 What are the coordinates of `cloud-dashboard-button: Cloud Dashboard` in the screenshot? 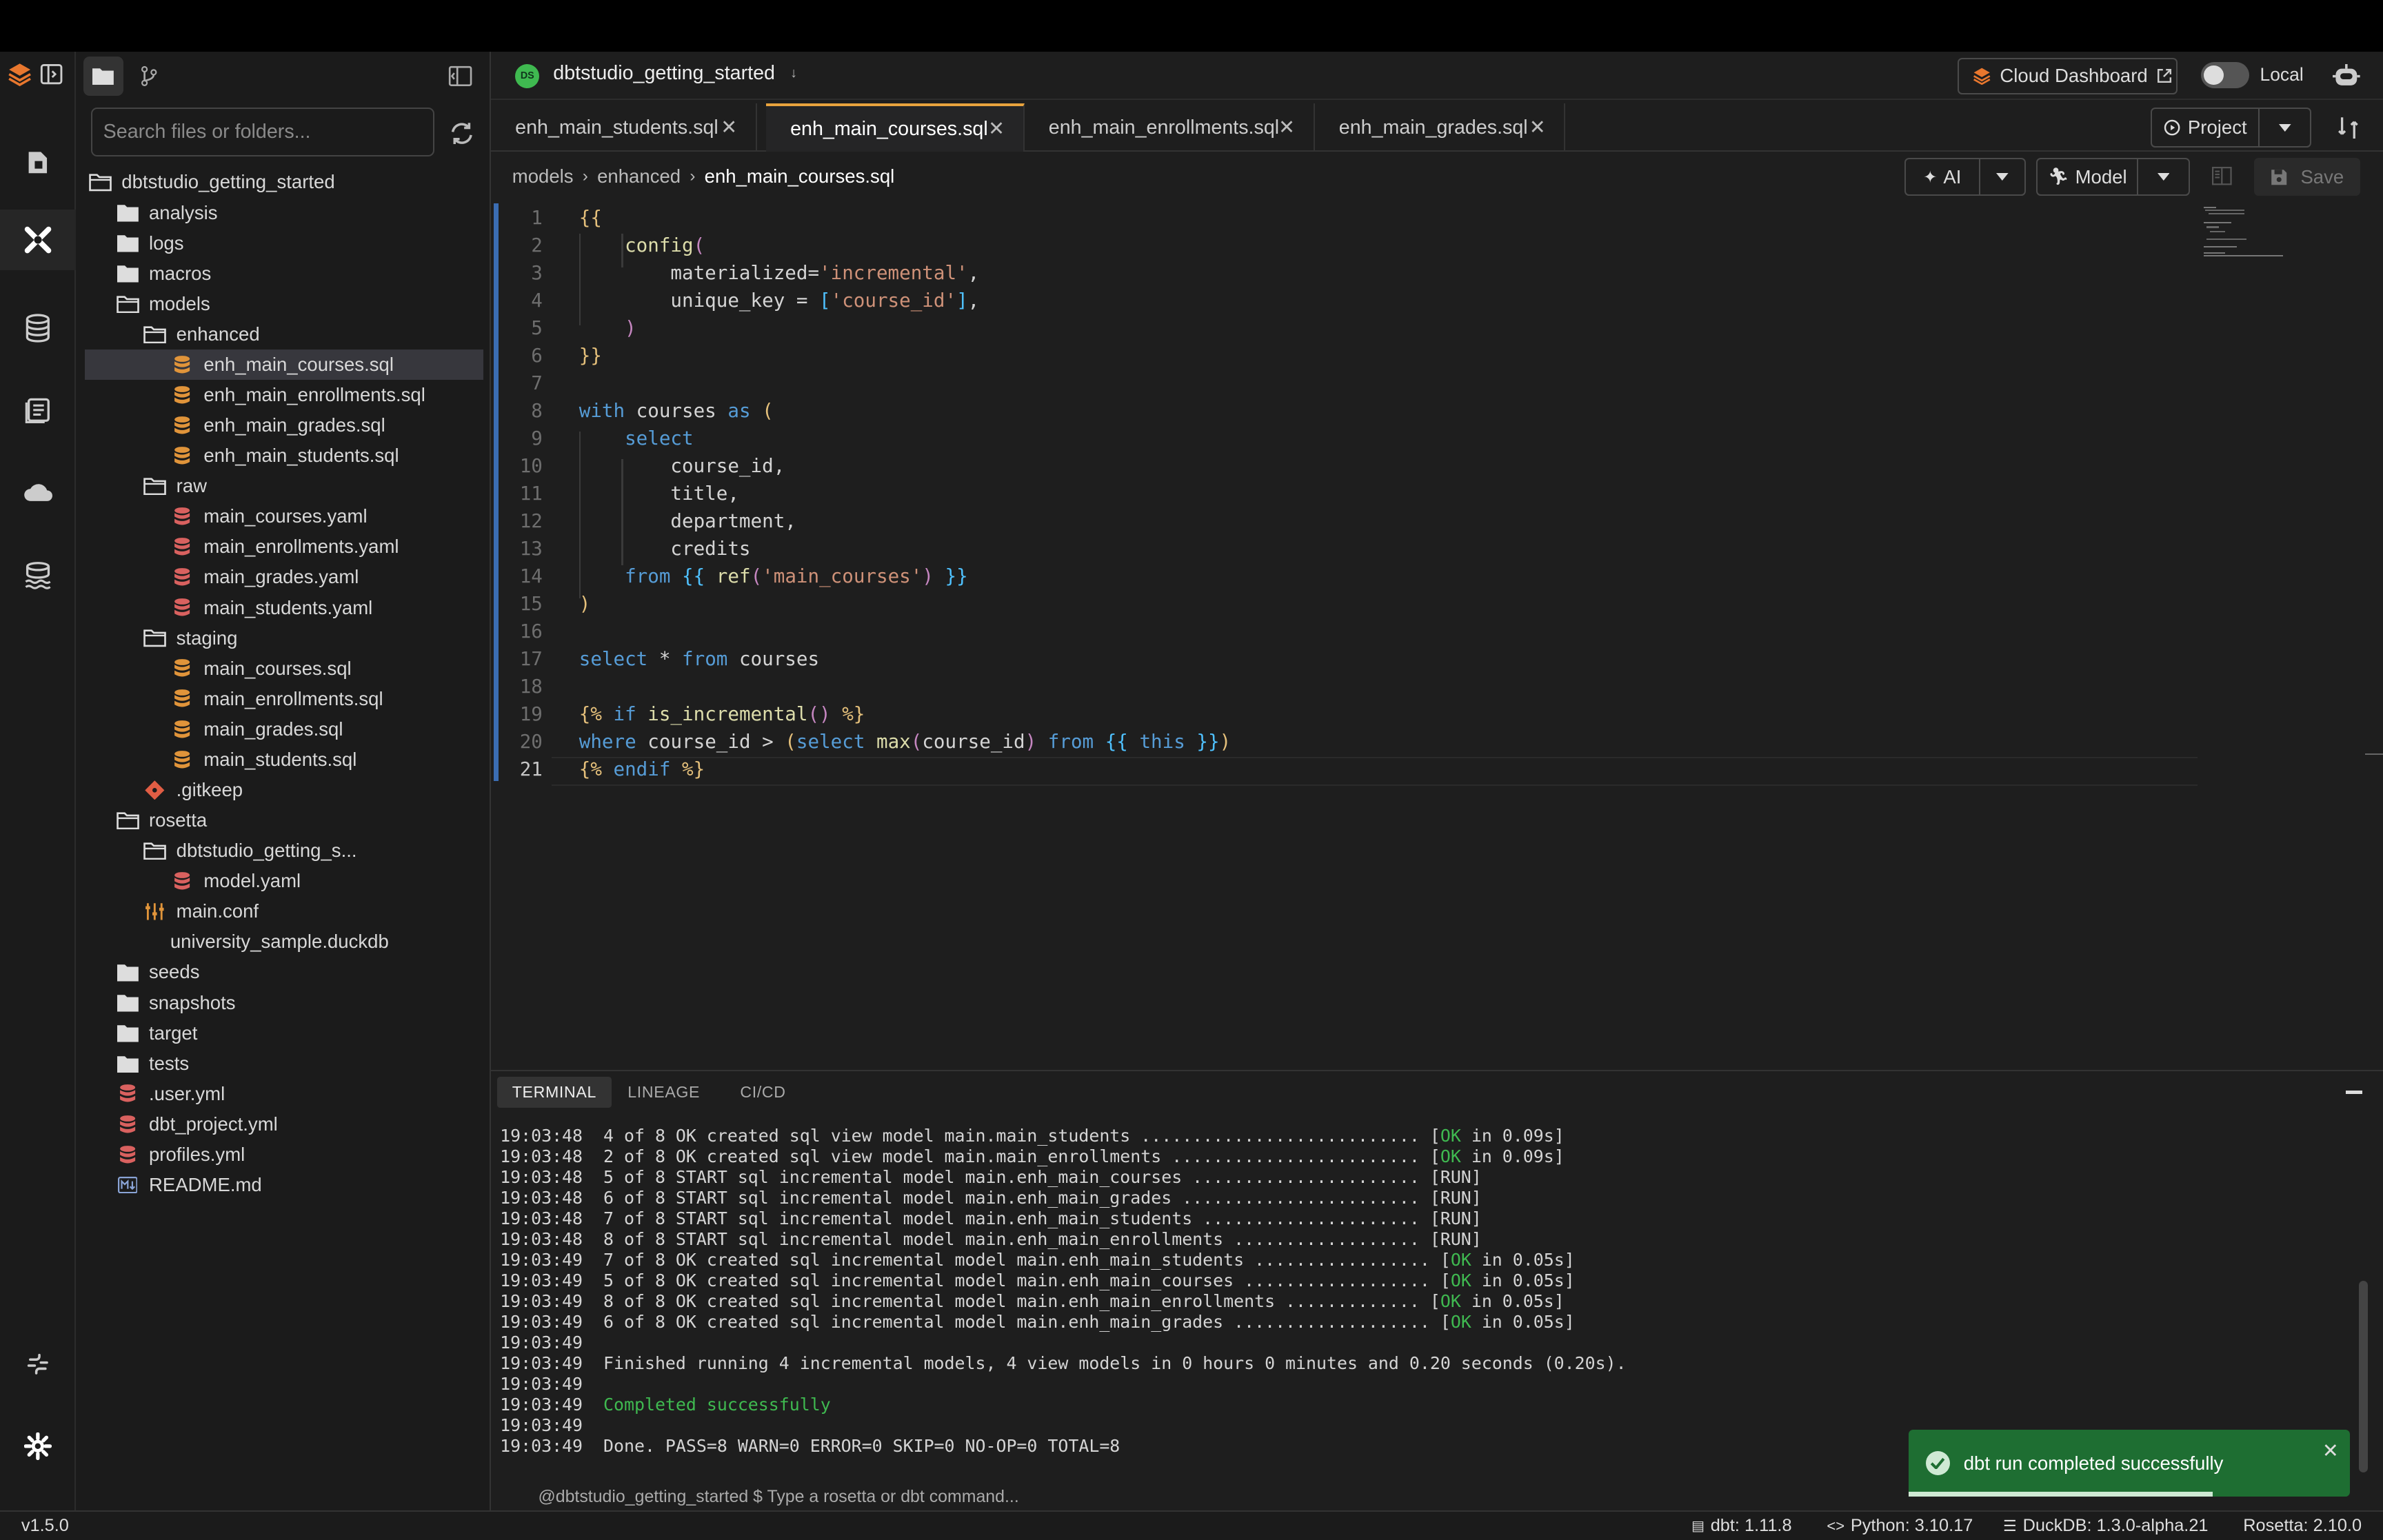 It's located at (2067, 75).